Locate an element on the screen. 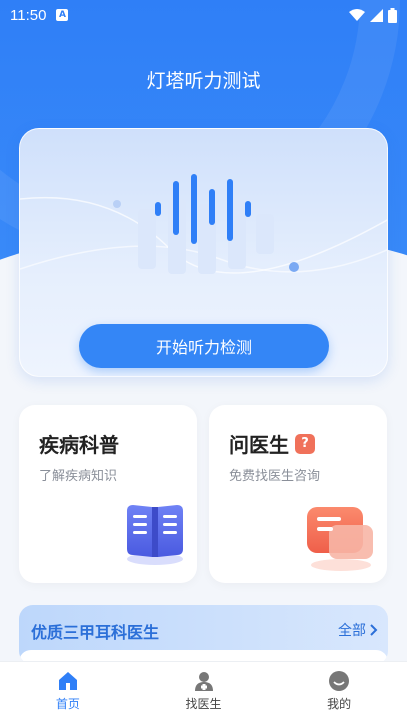 This screenshot has height=723, width=407. wifi-icon is located at coordinates (357, 14).